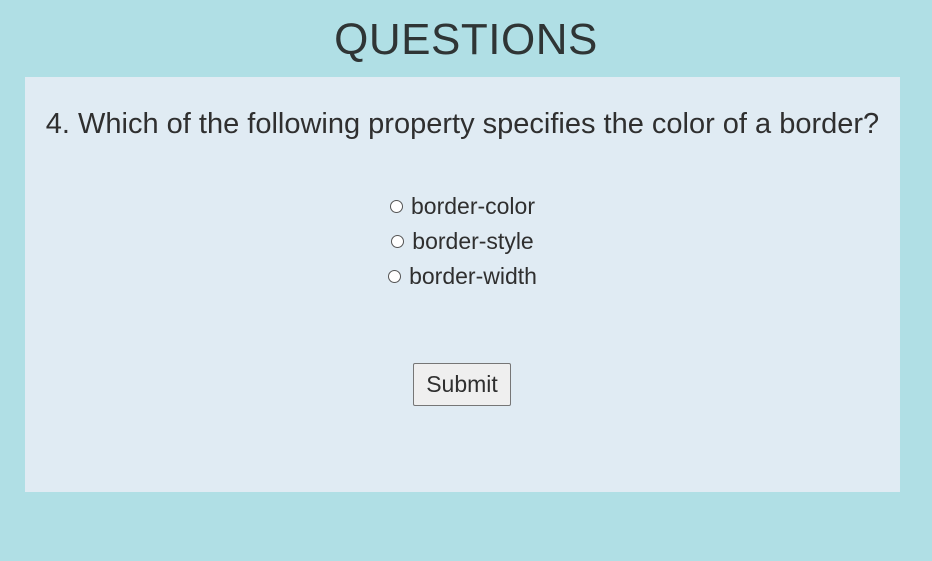 This screenshot has width=932, height=561. Describe the element at coordinates (466, 39) in the screenshot. I see `page-title: QUESTIONS` at that location.